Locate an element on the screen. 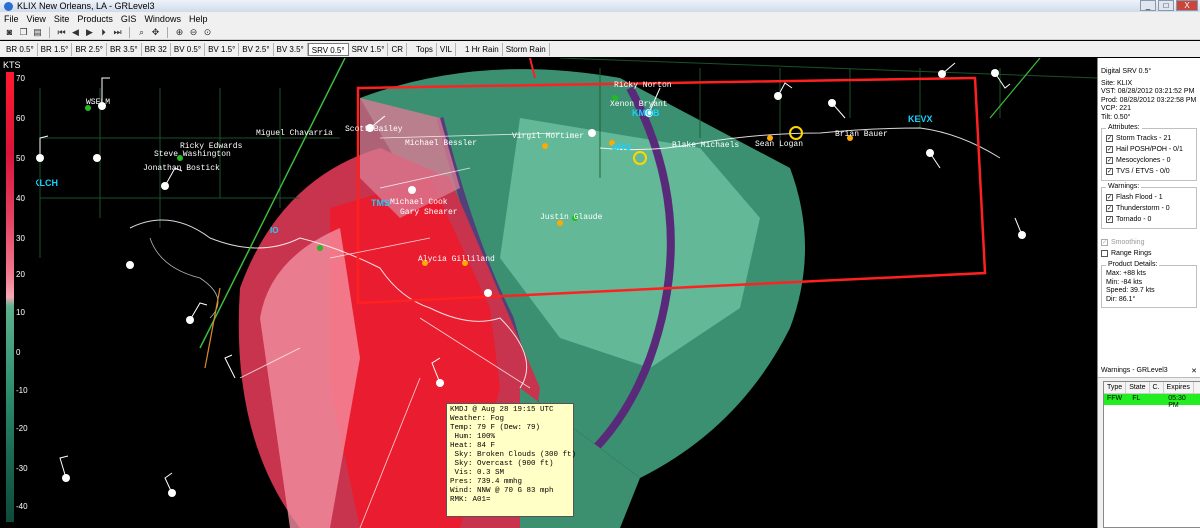 This screenshot has width=1200, height=528. warn-label: Flash Flood - 1 is located at coordinates (1139, 197).